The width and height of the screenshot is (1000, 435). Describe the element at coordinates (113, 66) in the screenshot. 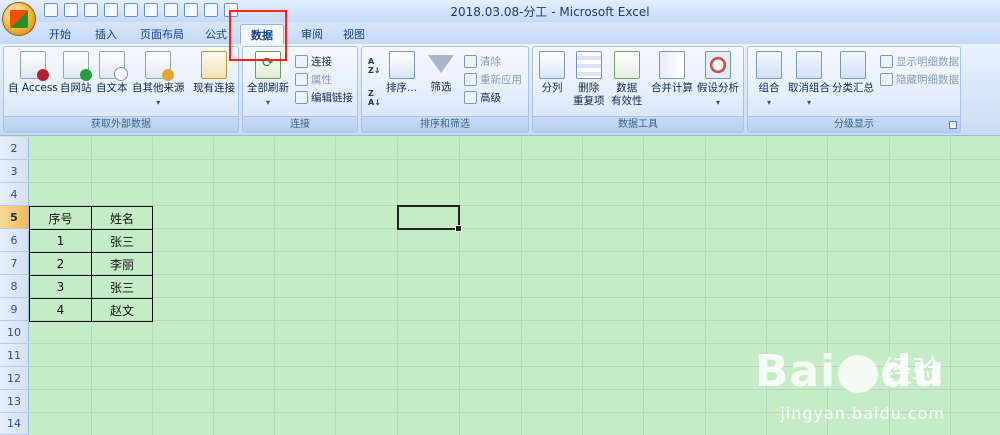

I see `text-file-icon` at that location.